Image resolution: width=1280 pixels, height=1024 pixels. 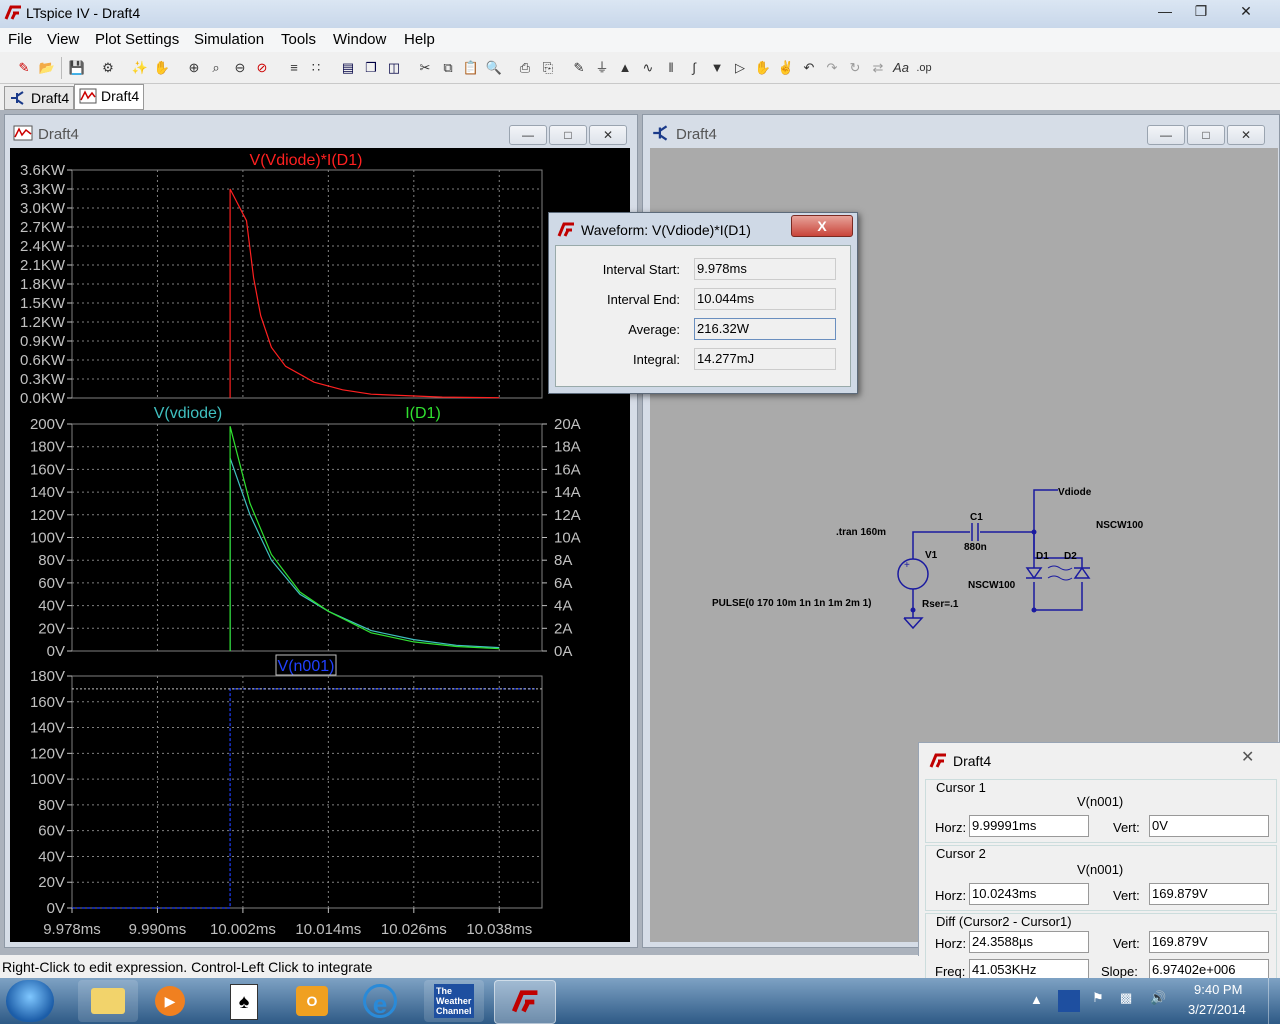 I want to click on cursor2-horz-input: 10.0243ms, so click(x=1029, y=894).